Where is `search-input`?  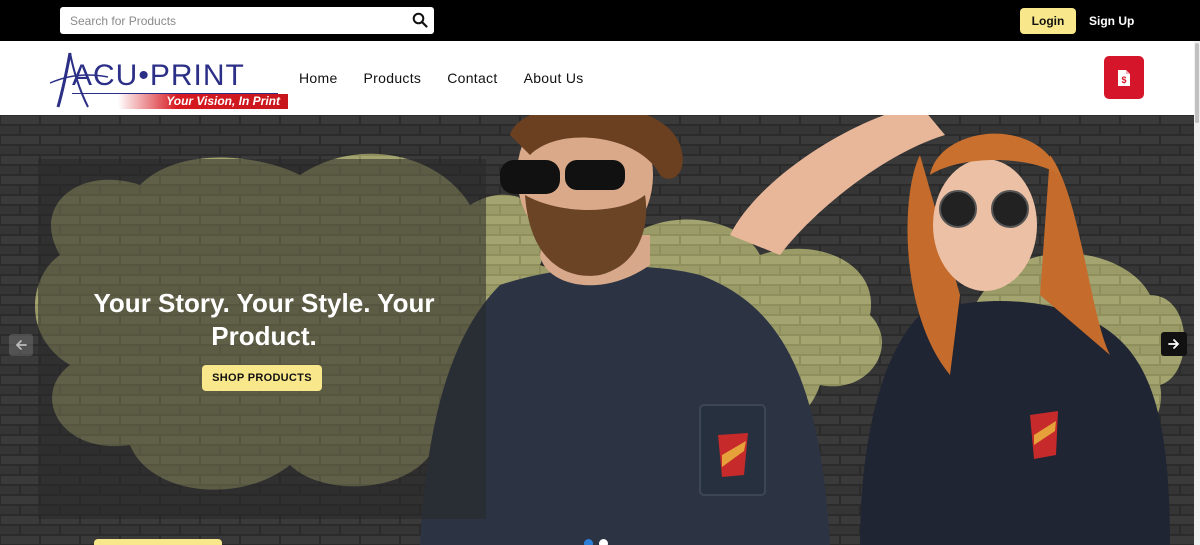
search-input is located at coordinates (230, 20).